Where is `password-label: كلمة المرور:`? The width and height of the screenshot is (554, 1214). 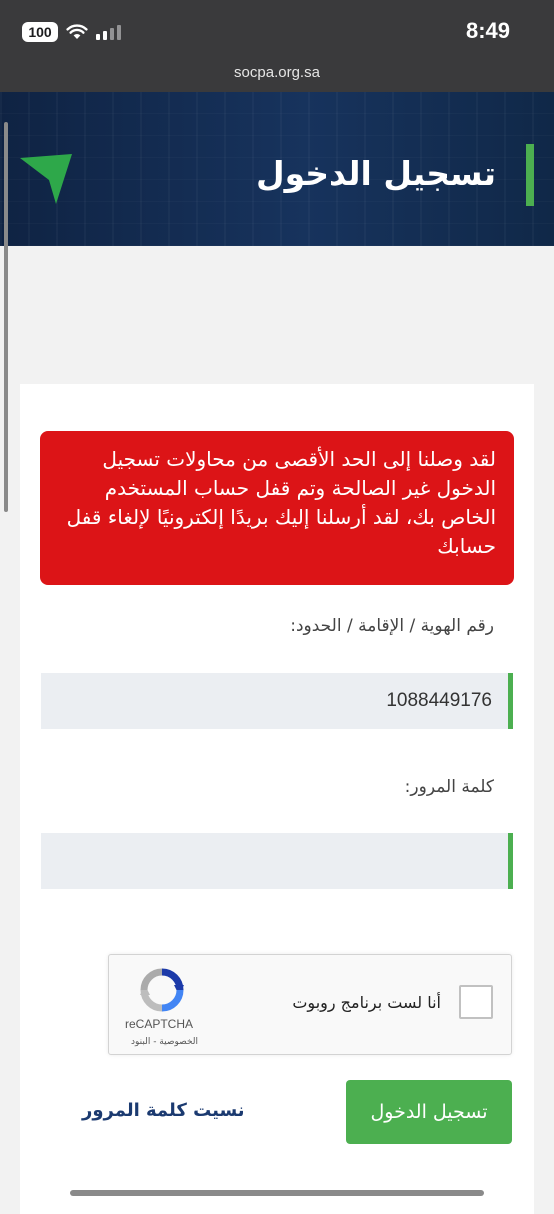 password-label: كلمة المرور: is located at coordinates (449, 787).